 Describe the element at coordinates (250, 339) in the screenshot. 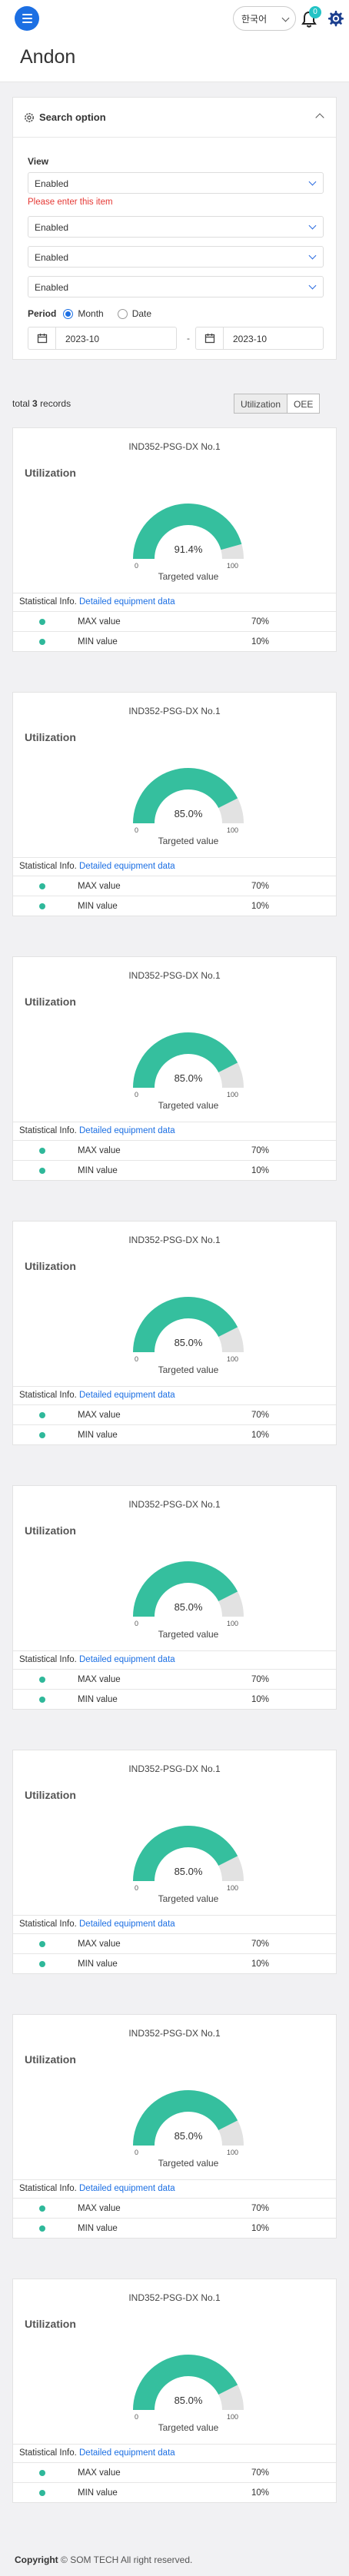

I see `date-to-value: 2023-10` at that location.